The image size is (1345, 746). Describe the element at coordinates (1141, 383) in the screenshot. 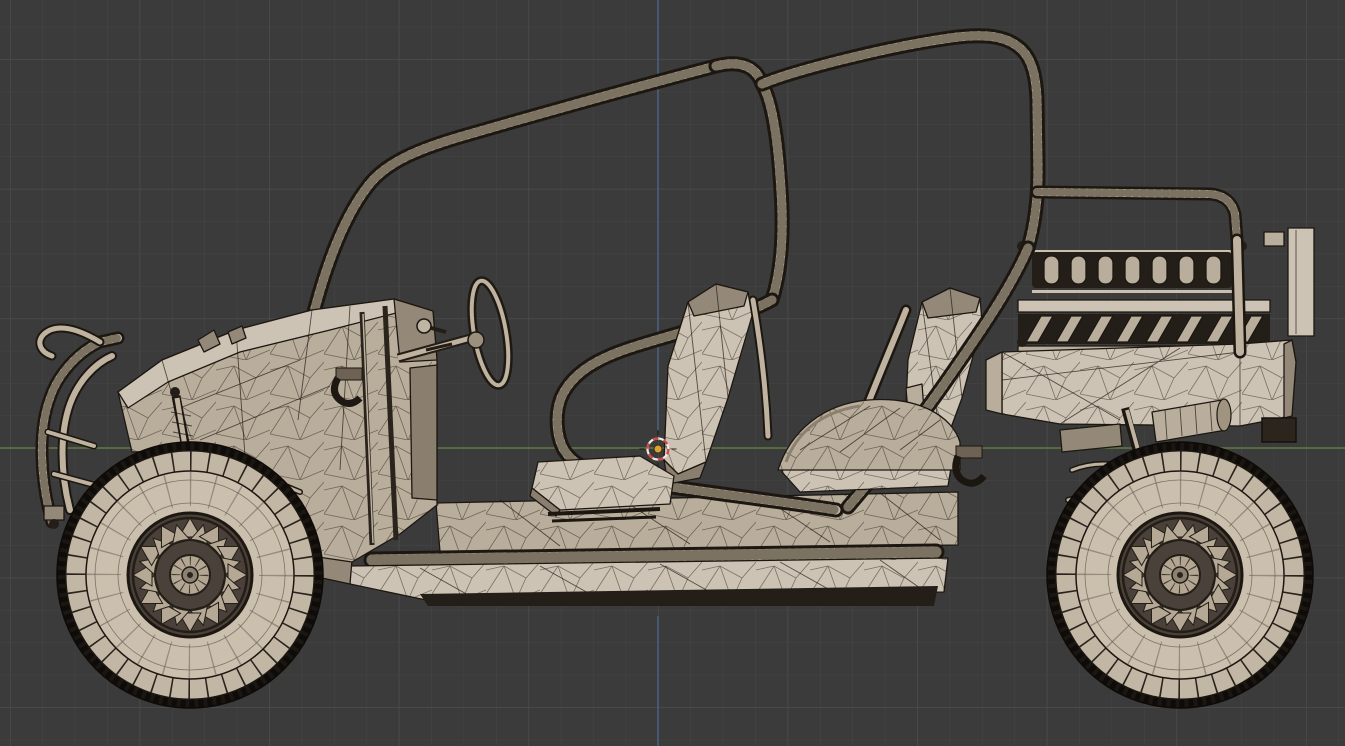

I see `cargo-bed` at that location.